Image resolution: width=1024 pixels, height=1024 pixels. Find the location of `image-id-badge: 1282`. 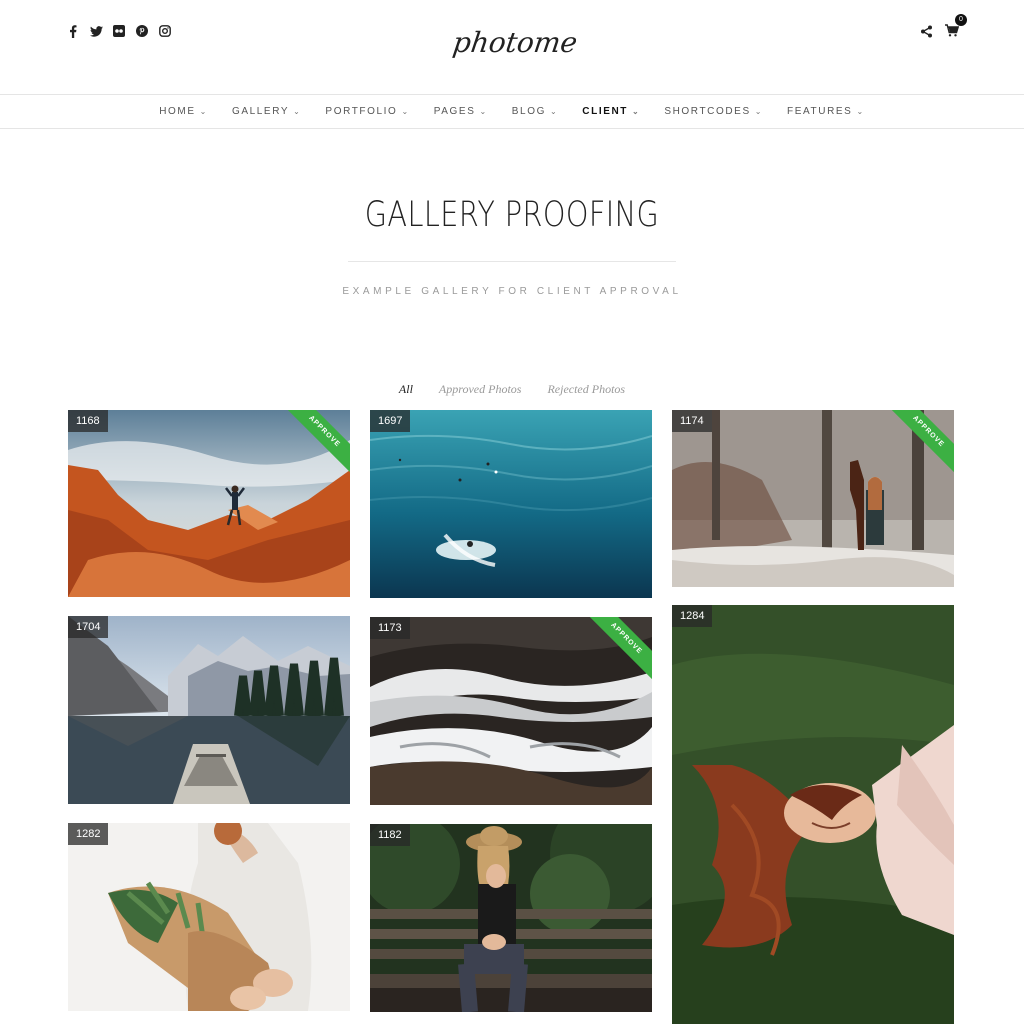

image-id-badge: 1282 is located at coordinates (88, 834).